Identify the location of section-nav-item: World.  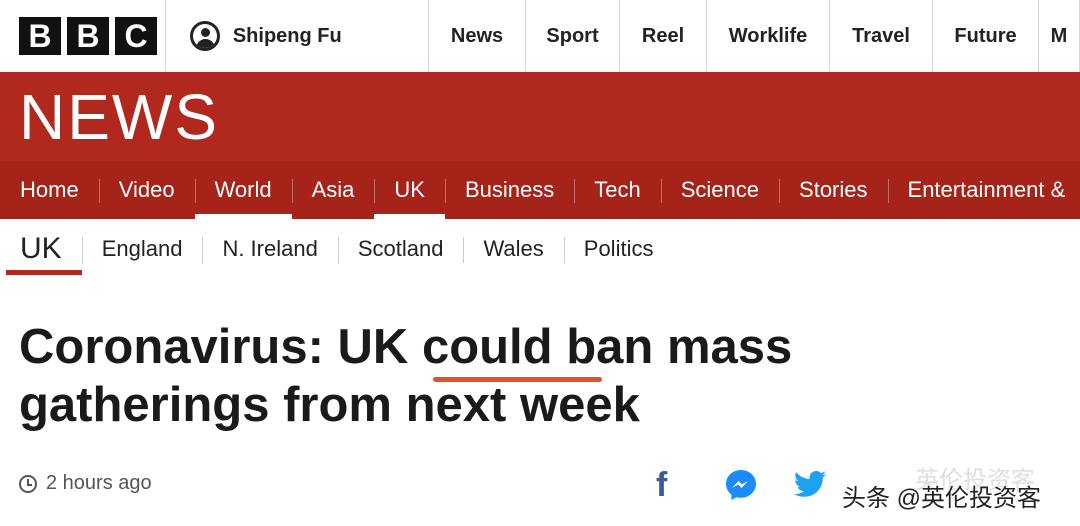
(243, 190).